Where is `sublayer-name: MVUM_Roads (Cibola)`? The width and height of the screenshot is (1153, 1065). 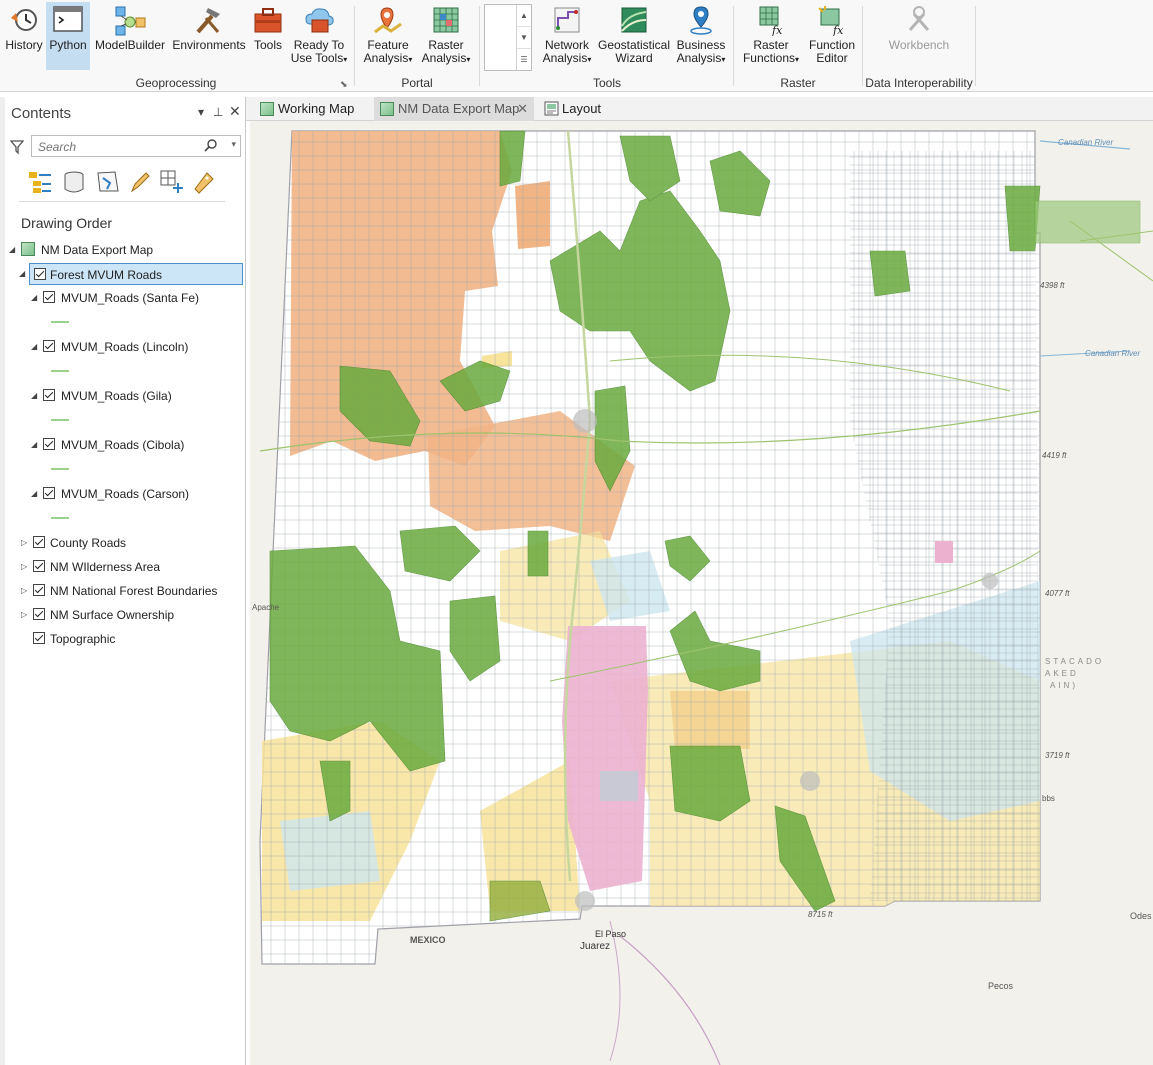
sublayer-name: MVUM_Roads (Cibola) is located at coordinates (123, 445).